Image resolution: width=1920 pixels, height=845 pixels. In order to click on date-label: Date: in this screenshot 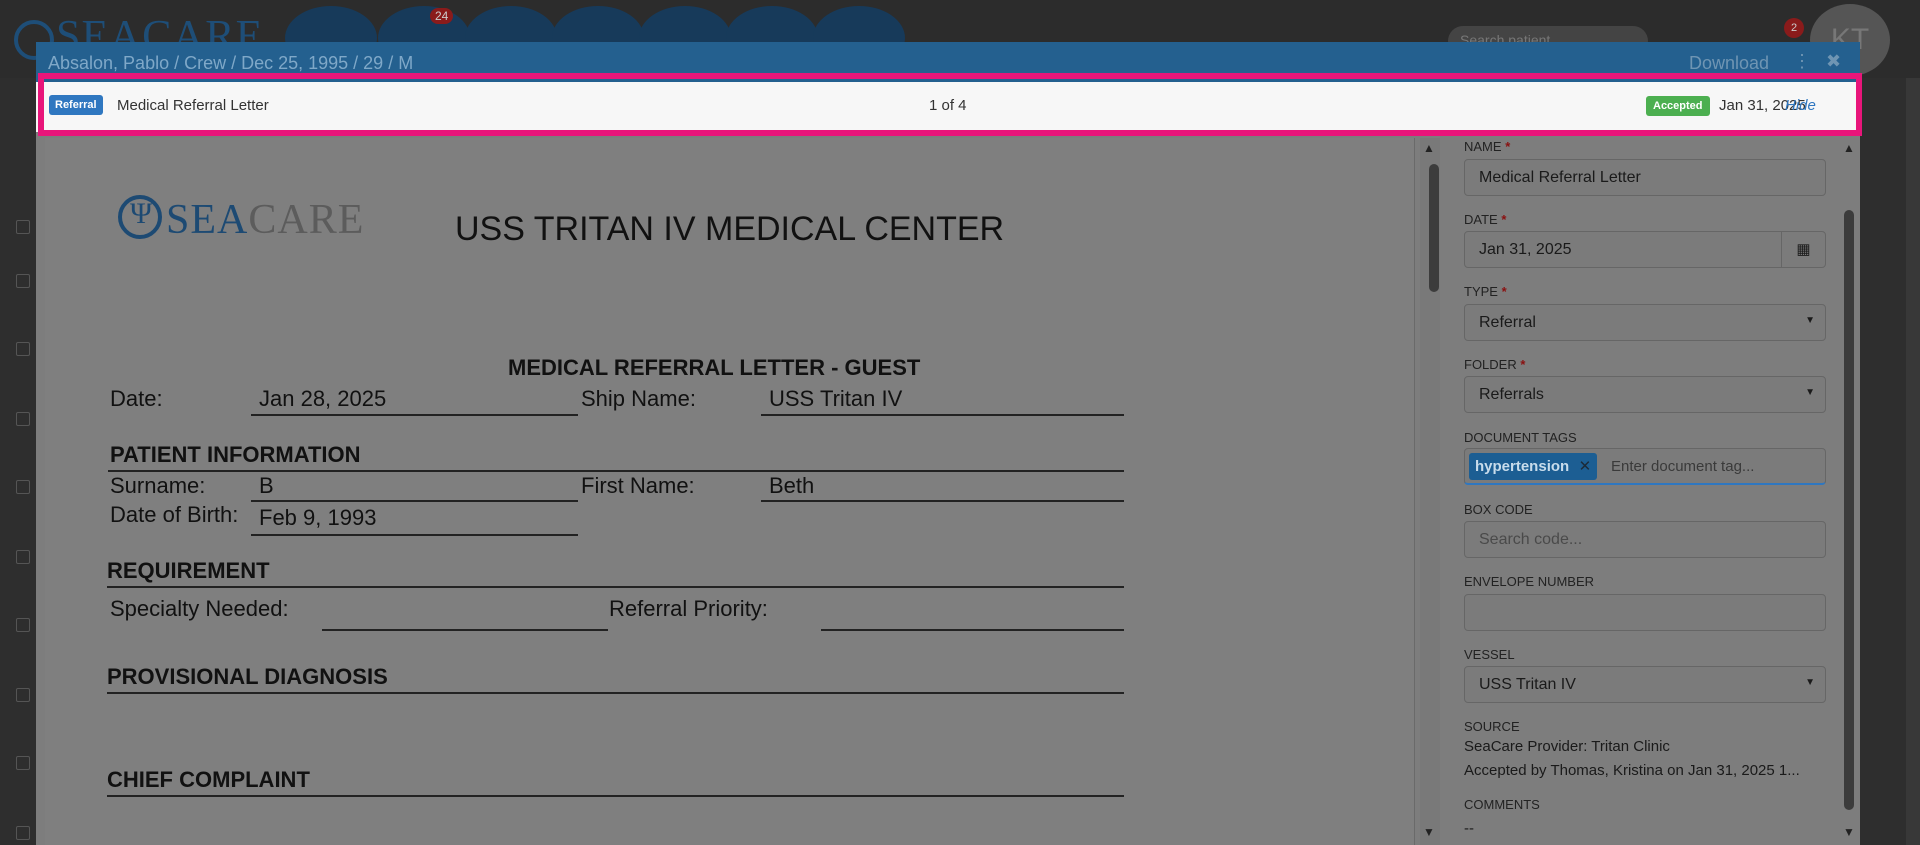, I will do `click(136, 398)`.